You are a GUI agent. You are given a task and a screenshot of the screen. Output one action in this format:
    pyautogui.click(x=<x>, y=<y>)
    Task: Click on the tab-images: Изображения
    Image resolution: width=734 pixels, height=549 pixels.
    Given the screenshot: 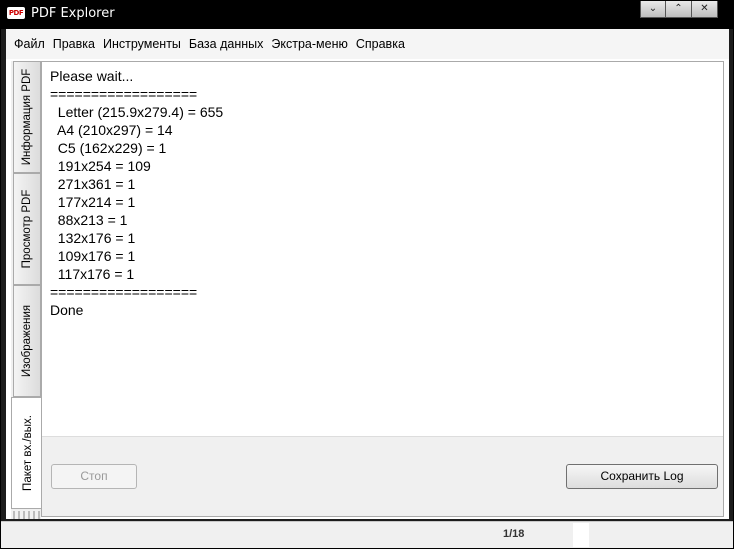 What is the action you would take?
    pyautogui.click(x=27, y=341)
    